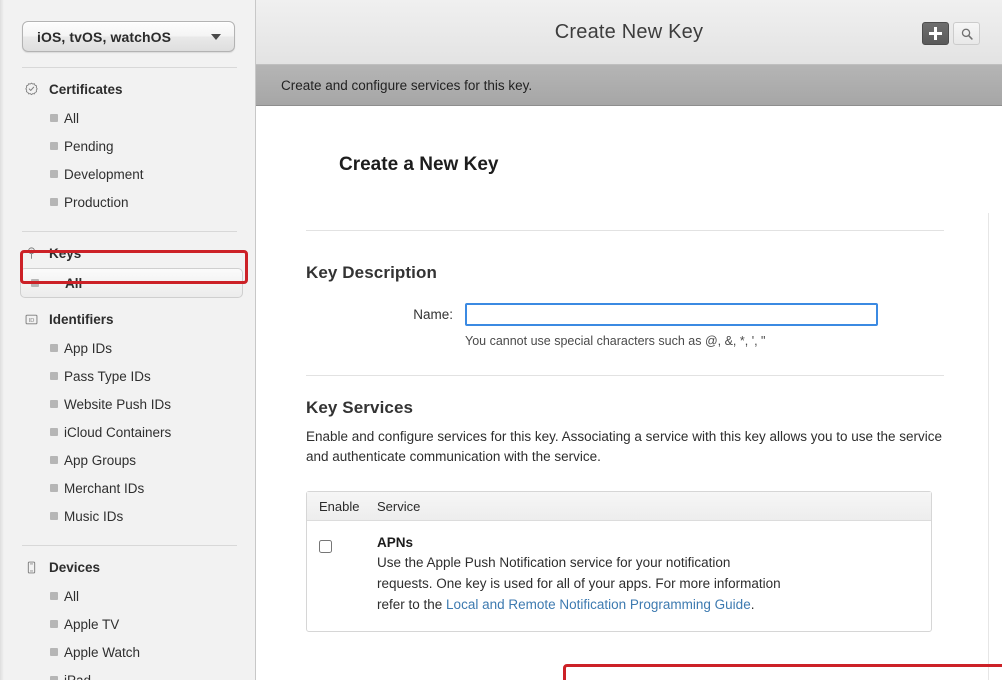  I want to click on sidebar-item-apple-watch: Apple Watch, so click(127, 652).